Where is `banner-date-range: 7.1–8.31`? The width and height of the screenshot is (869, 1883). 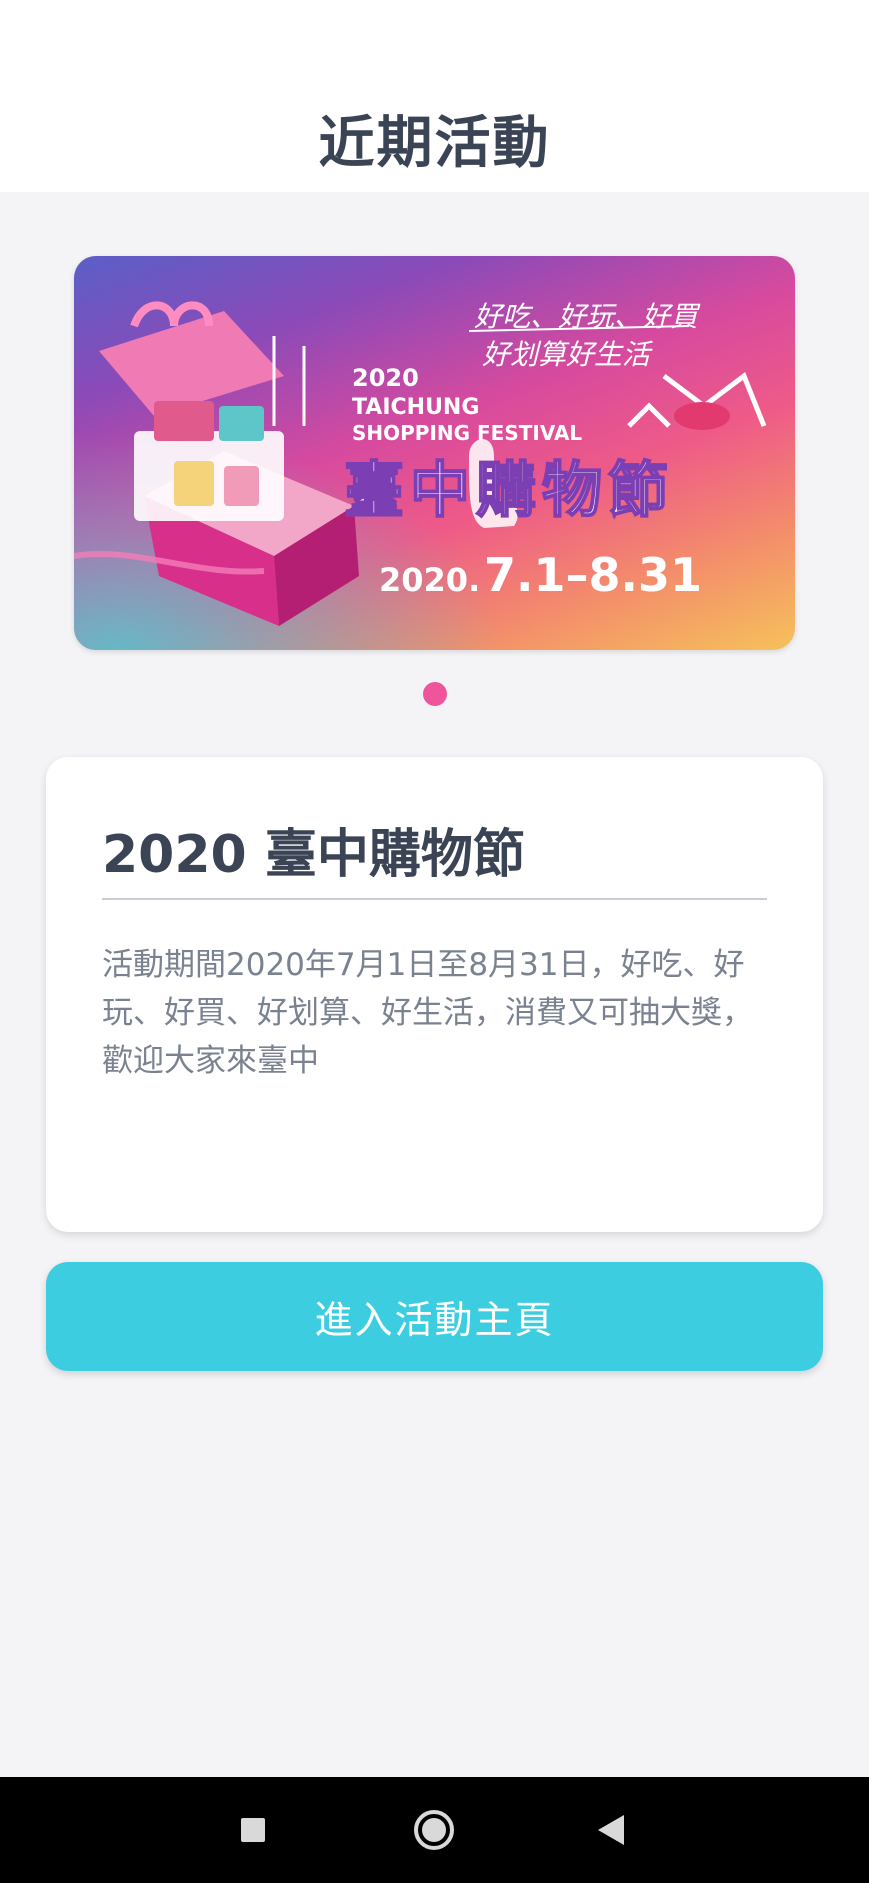 banner-date-range: 7.1–8.31 is located at coordinates (593, 575).